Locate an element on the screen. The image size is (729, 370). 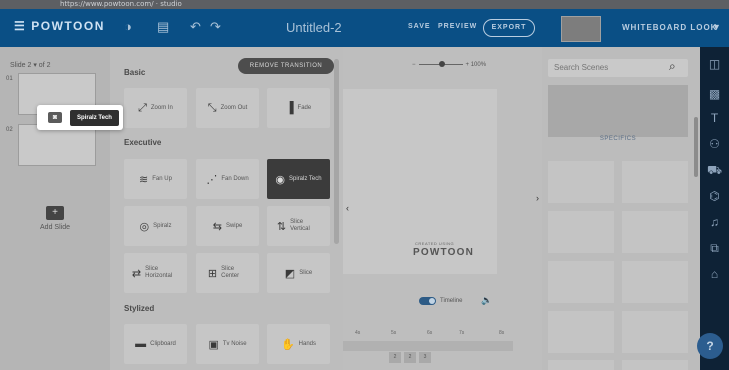
spiralz-icon: ◎ is located at coordinates (144, 226).